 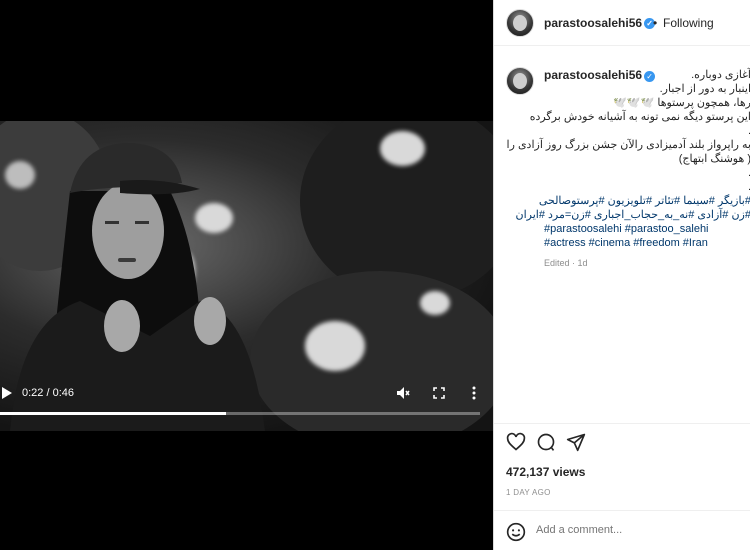 I want to click on edited-label: Edited · 1d, so click(x=566, y=263).